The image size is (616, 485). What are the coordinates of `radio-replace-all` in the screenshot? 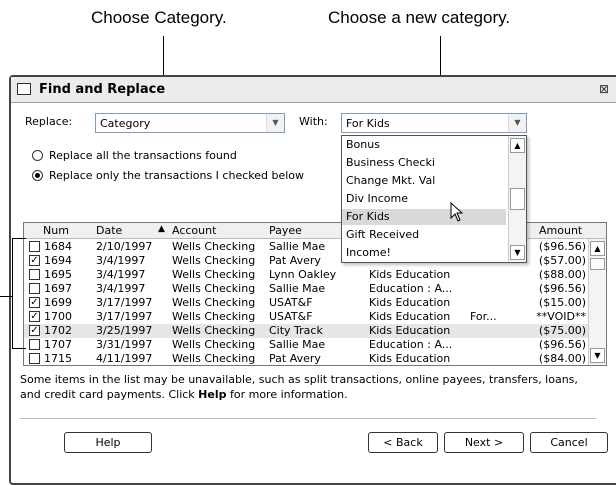 It's located at (37, 155).